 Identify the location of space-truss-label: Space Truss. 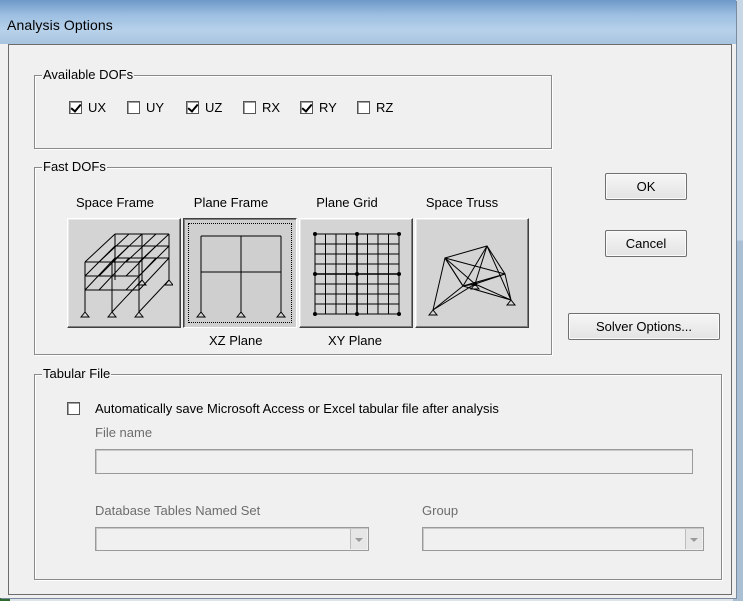
(462, 202).